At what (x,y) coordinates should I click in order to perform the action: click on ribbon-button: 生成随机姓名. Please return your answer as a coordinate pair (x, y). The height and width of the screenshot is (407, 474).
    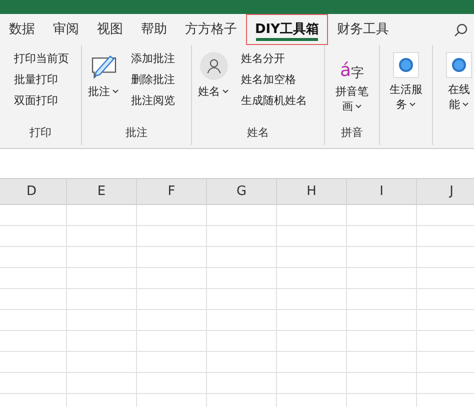
    Looking at the image, I should click on (274, 100).